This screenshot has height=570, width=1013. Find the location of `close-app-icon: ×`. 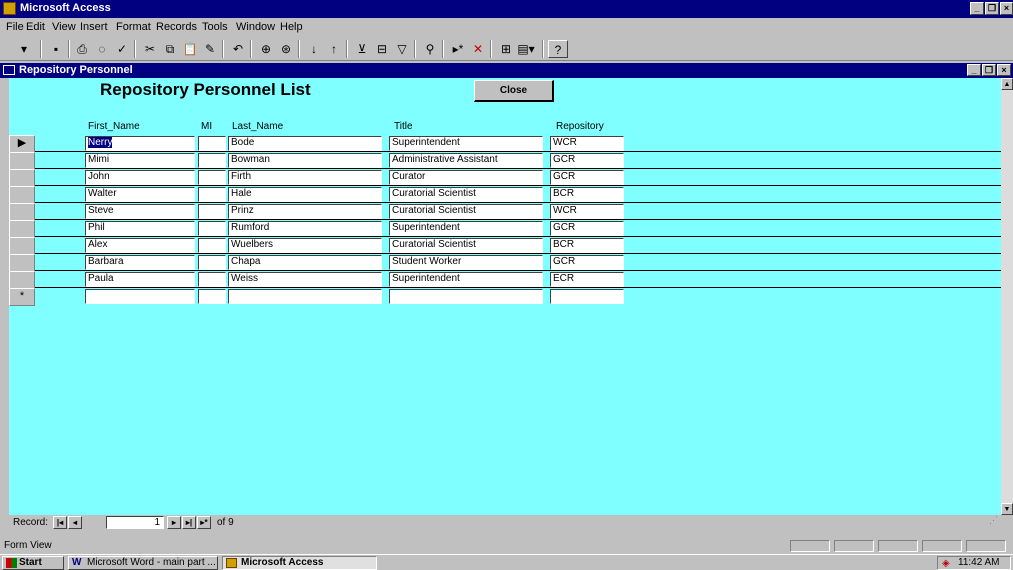

close-app-icon: × is located at coordinates (1006, 8).